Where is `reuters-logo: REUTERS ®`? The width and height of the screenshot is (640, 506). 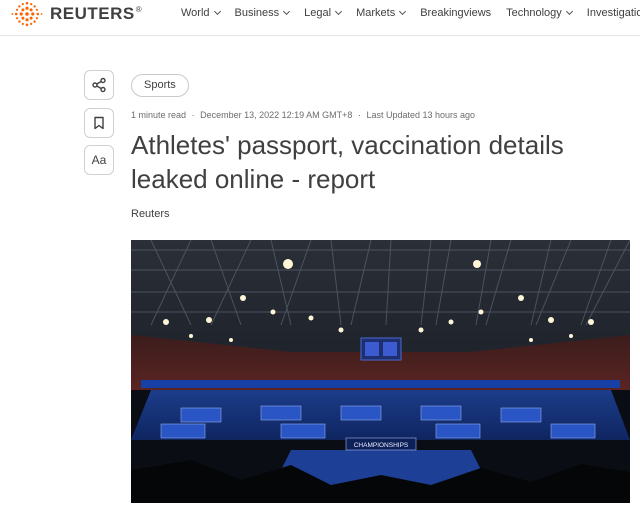 reuters-logo: REUTERS ® is located at coordinates (76, 14).